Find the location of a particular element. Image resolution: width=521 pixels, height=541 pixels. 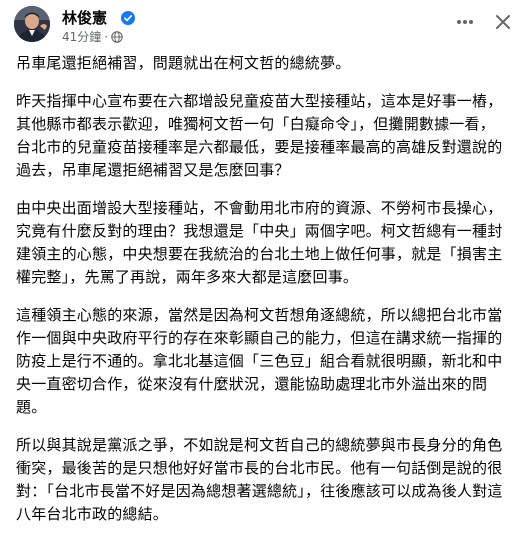

post-meta: 41分鐘 · is located at coordinates (92, 37).